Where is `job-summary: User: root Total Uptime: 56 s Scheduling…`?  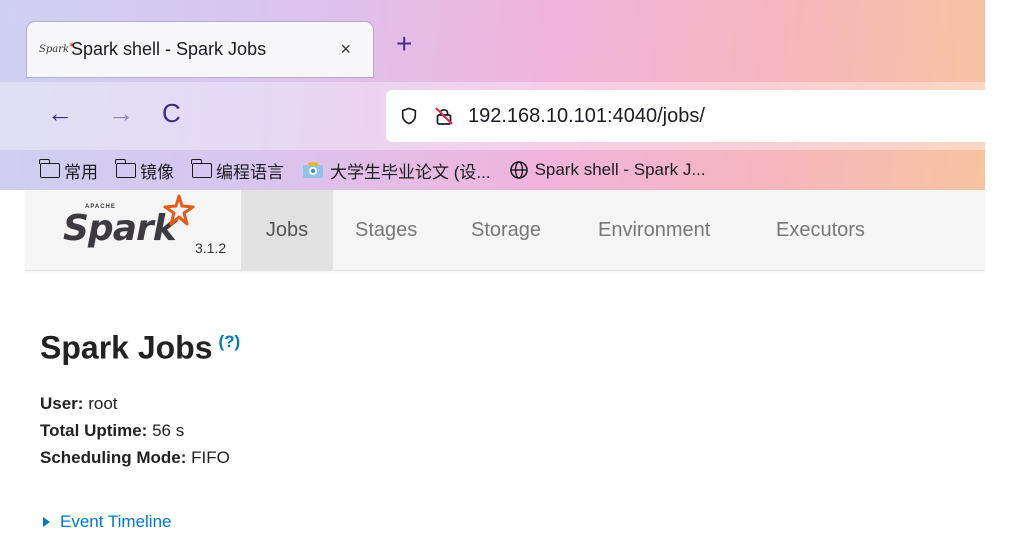 job-summary: User: root Total Uptime: 56 s Scheduling… is located at coordinates (135, 430).